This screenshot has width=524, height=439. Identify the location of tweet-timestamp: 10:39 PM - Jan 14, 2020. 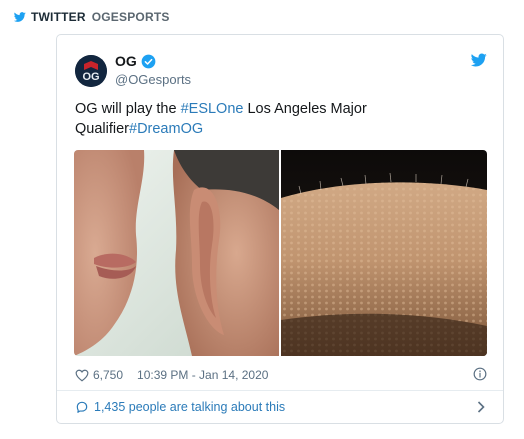
(202, 375).